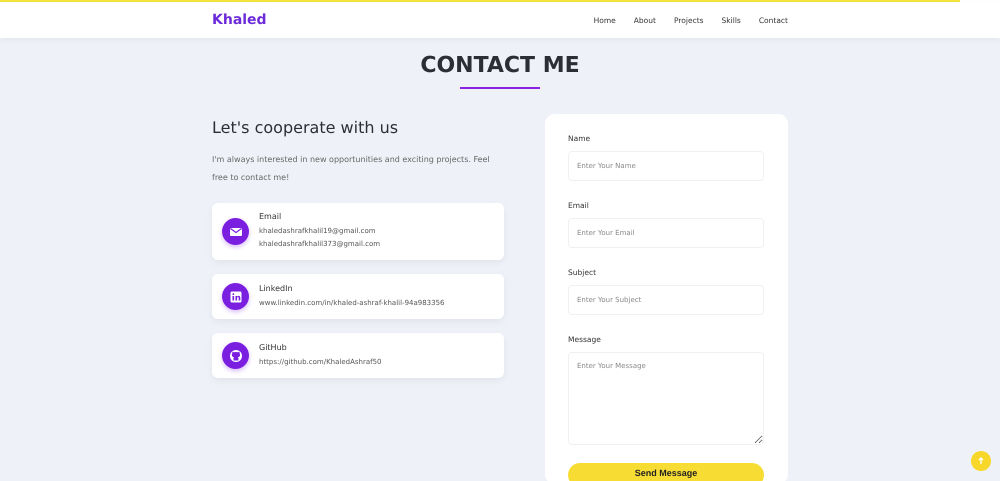 The width and height of the screenshot is (1000, 481). Describe the element at coordinates (306, 128) in the screenshot. I see `intro-heading: Let's cooperate with us` at that location.